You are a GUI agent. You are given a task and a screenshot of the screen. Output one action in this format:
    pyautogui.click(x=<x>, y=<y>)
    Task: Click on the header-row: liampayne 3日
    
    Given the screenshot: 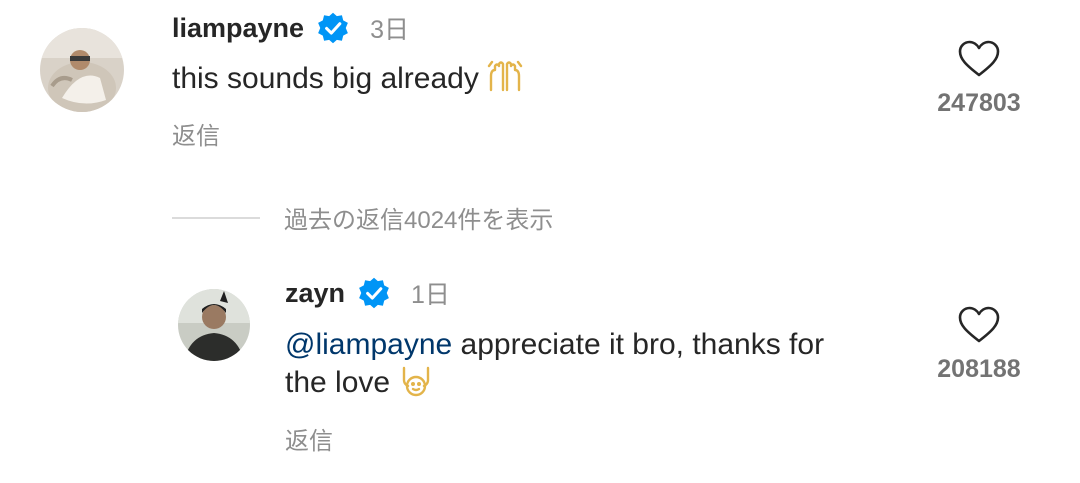 What is the action you would take?
    pyautogui.click(x=290, y=28)
    